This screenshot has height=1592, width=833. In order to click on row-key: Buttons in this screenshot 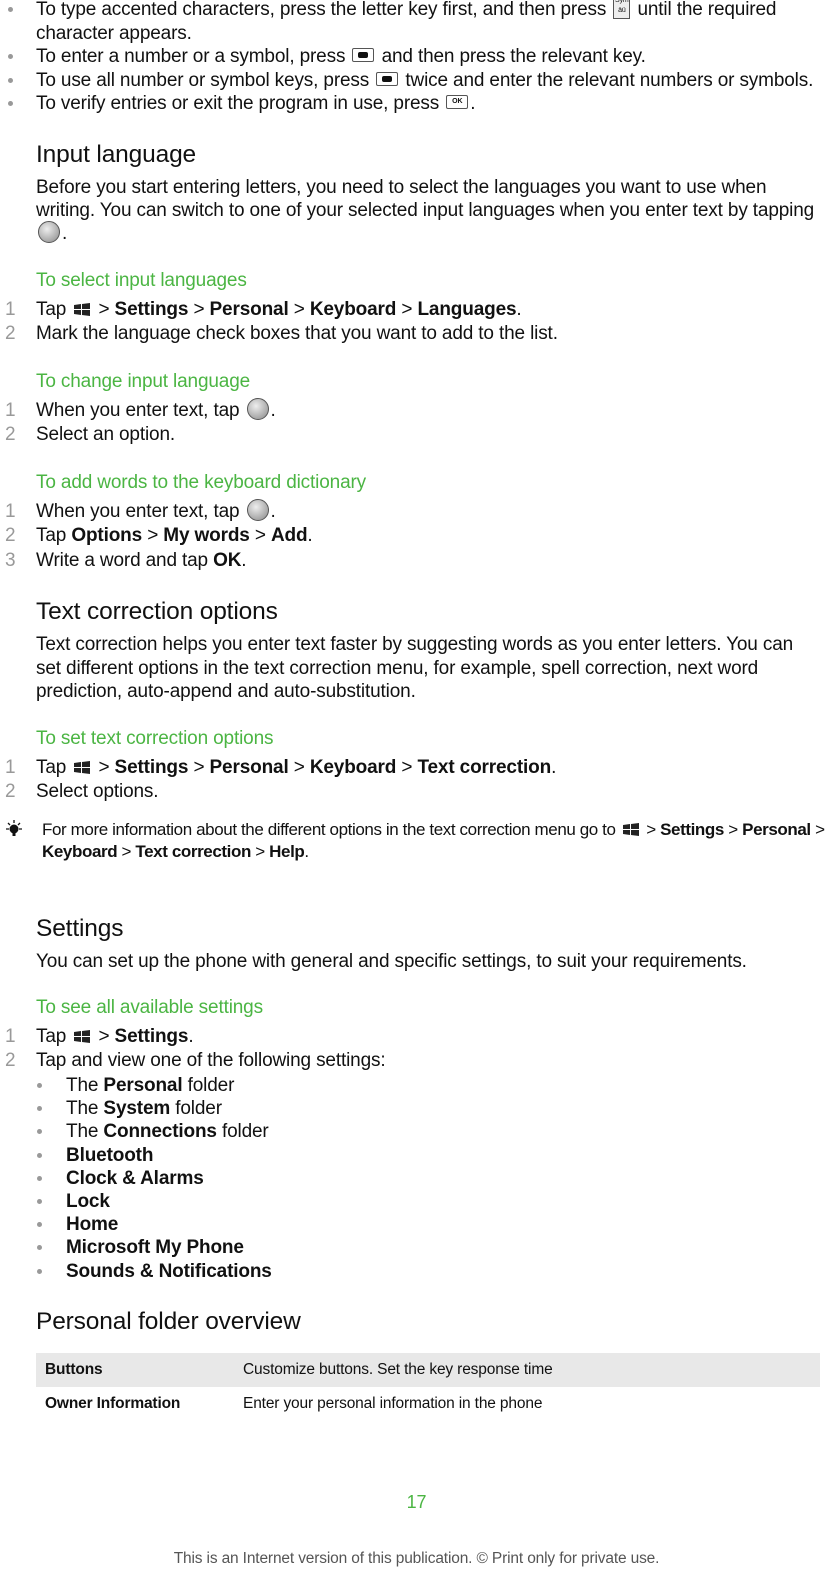, I will do `click(135, 1369)`.